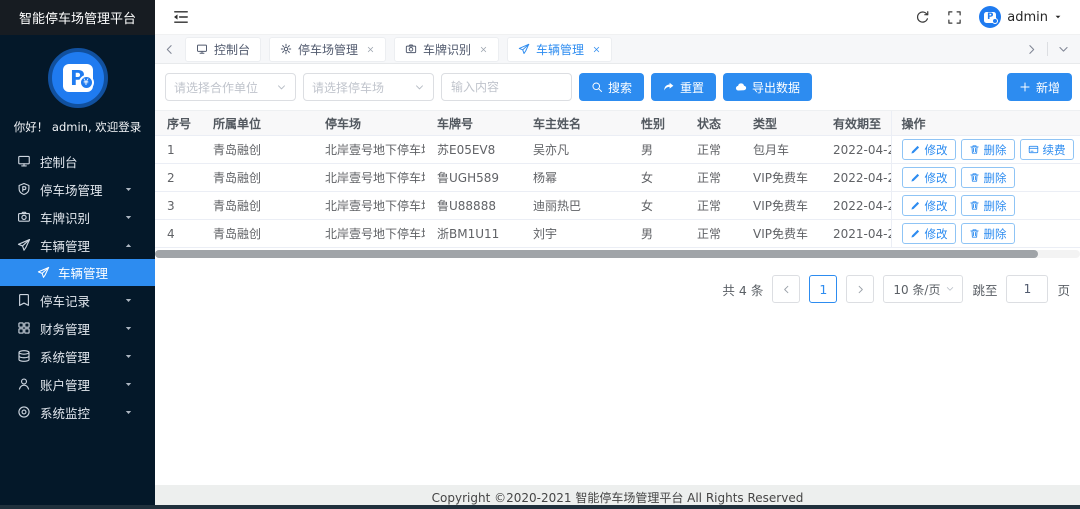 The image size is (1080, 509). I want to click on divider, so click(1047, 49).